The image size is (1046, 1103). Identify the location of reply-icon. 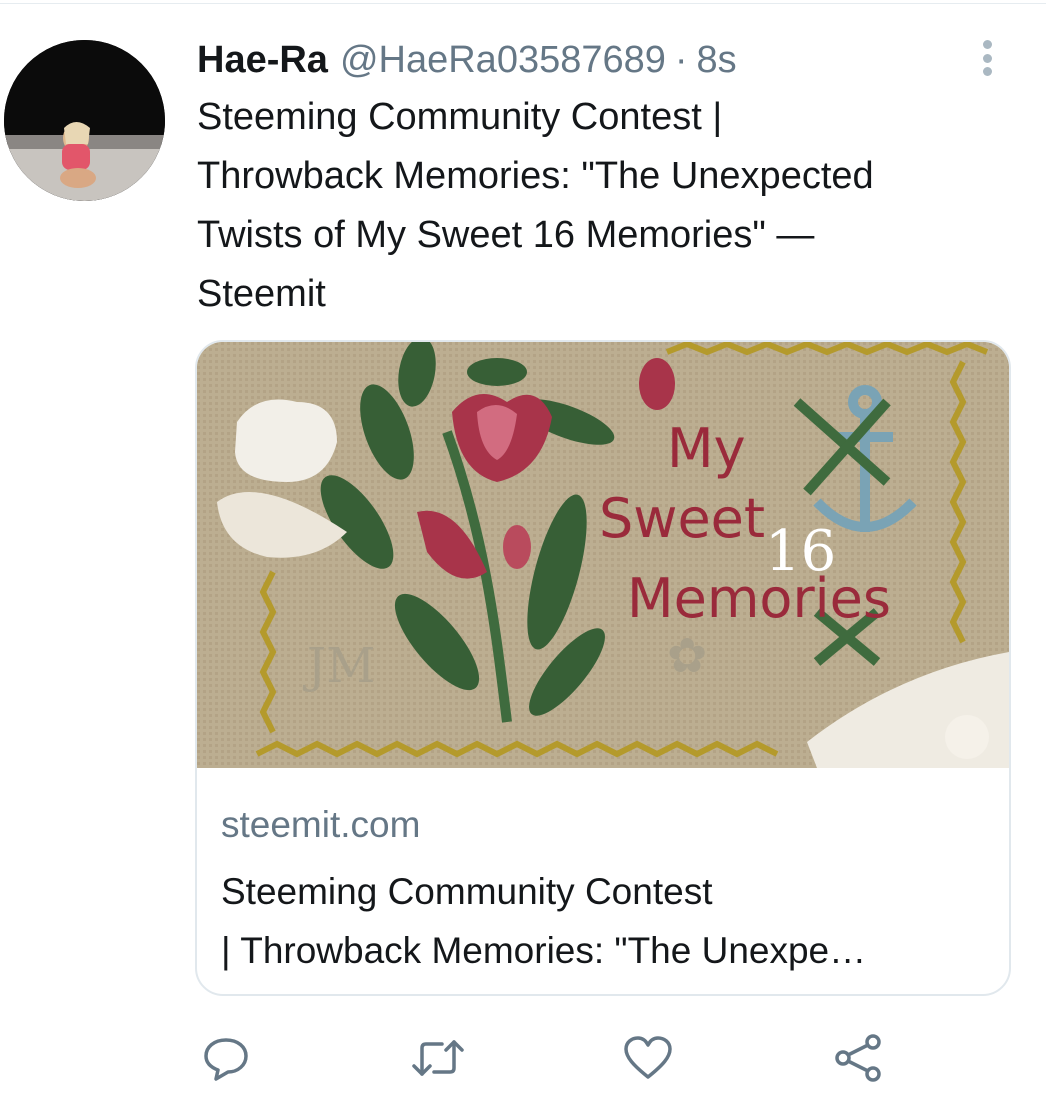
(226, 1058).